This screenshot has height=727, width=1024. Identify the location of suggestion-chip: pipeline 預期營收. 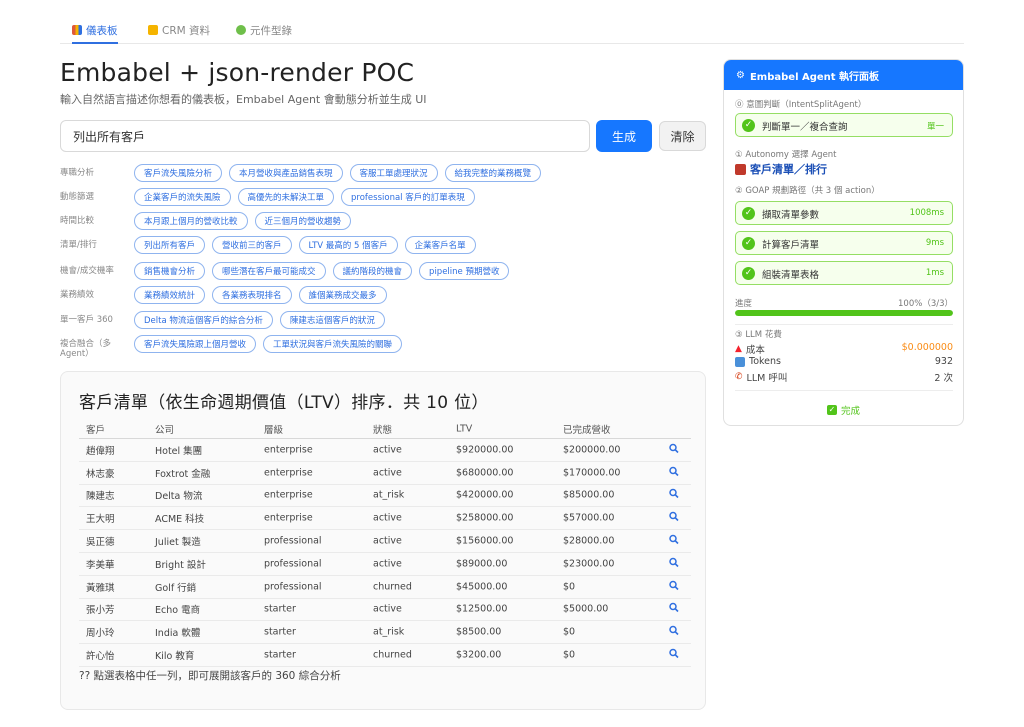
(464, 271).